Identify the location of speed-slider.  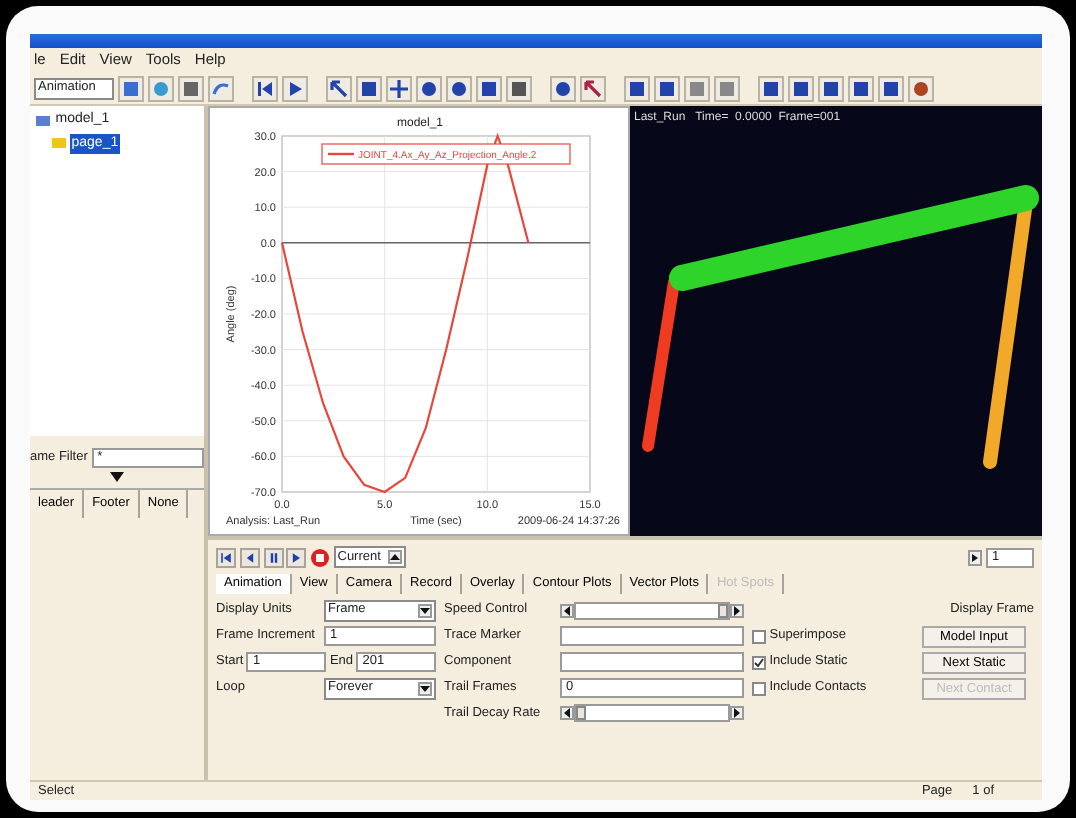
(652, 610).